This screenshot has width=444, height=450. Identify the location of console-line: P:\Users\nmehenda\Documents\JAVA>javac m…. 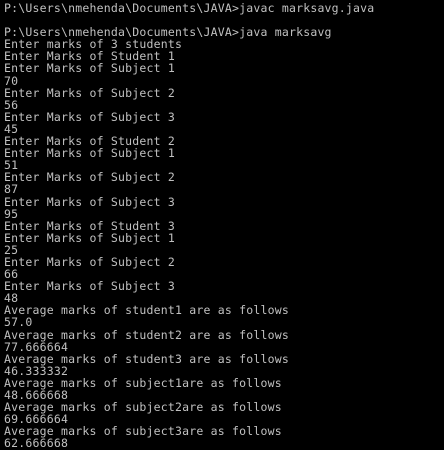
(189, 8).